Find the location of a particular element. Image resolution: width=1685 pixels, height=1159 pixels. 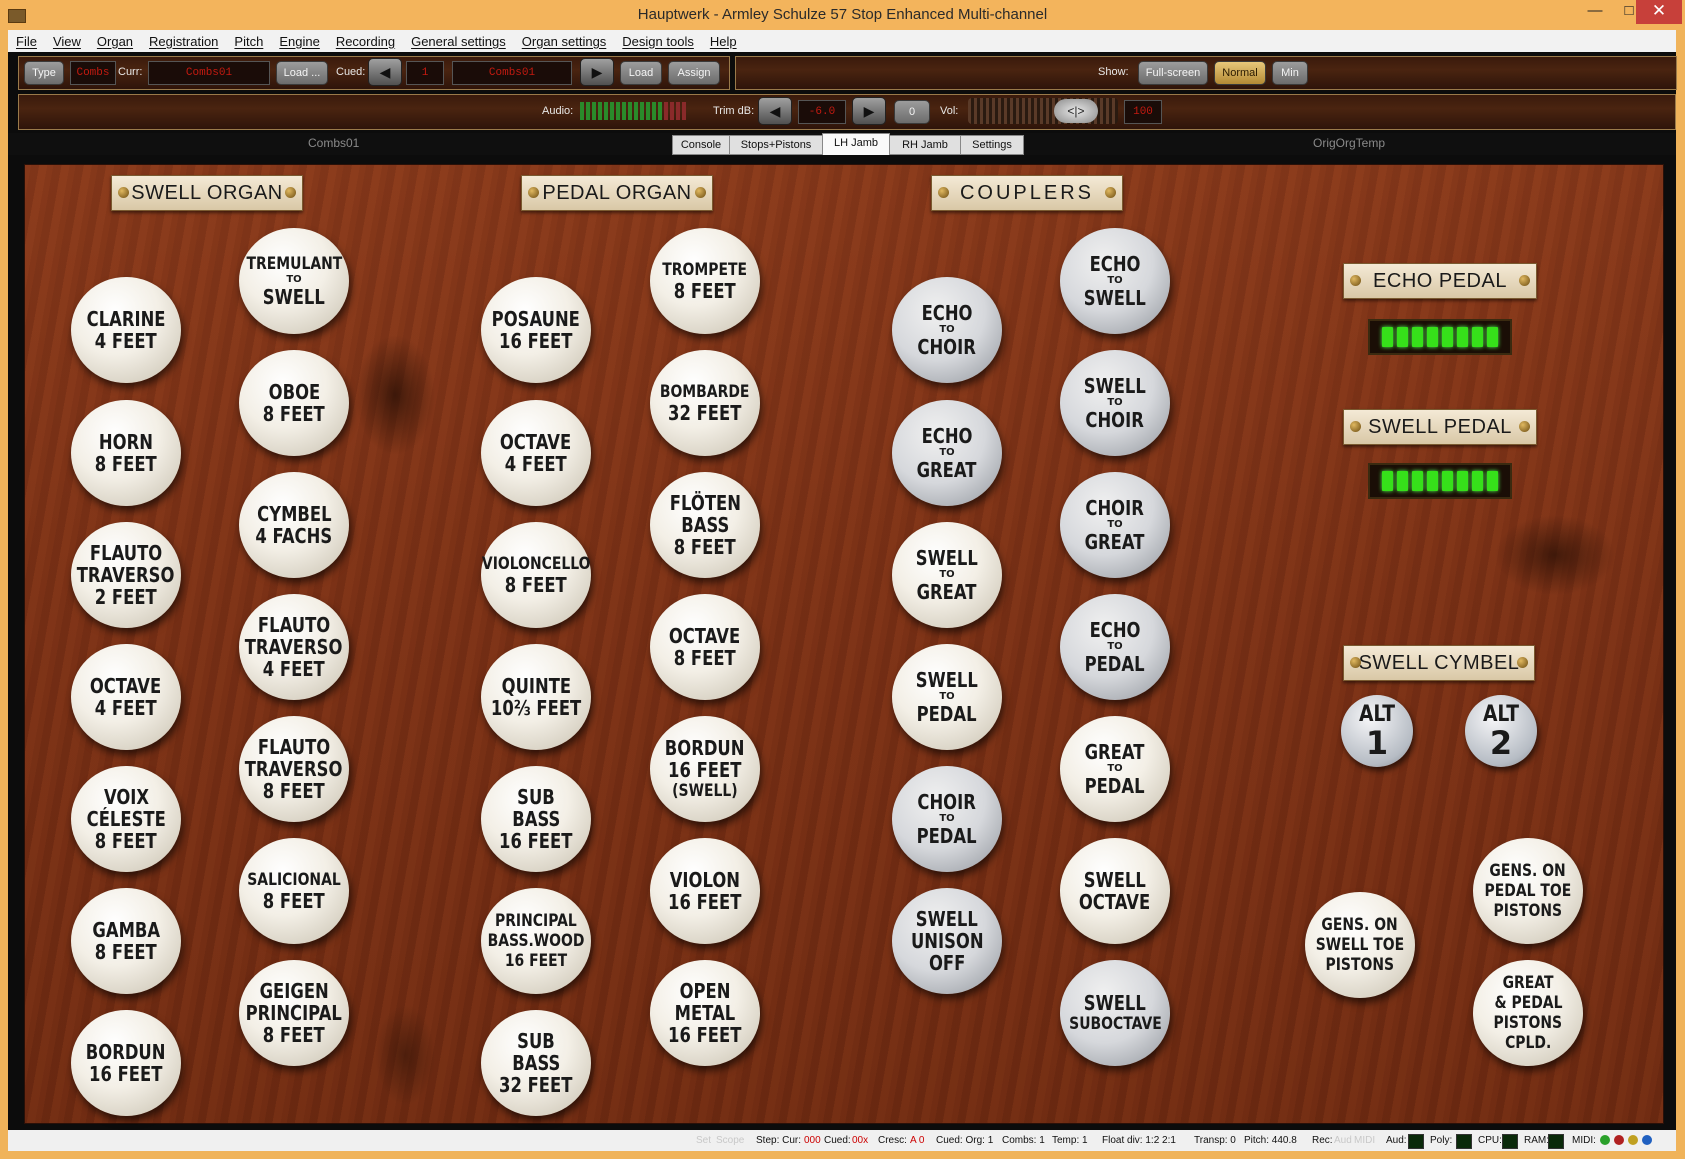

status-rec-midi: MIDI is located at coordinates (1365, 1140).